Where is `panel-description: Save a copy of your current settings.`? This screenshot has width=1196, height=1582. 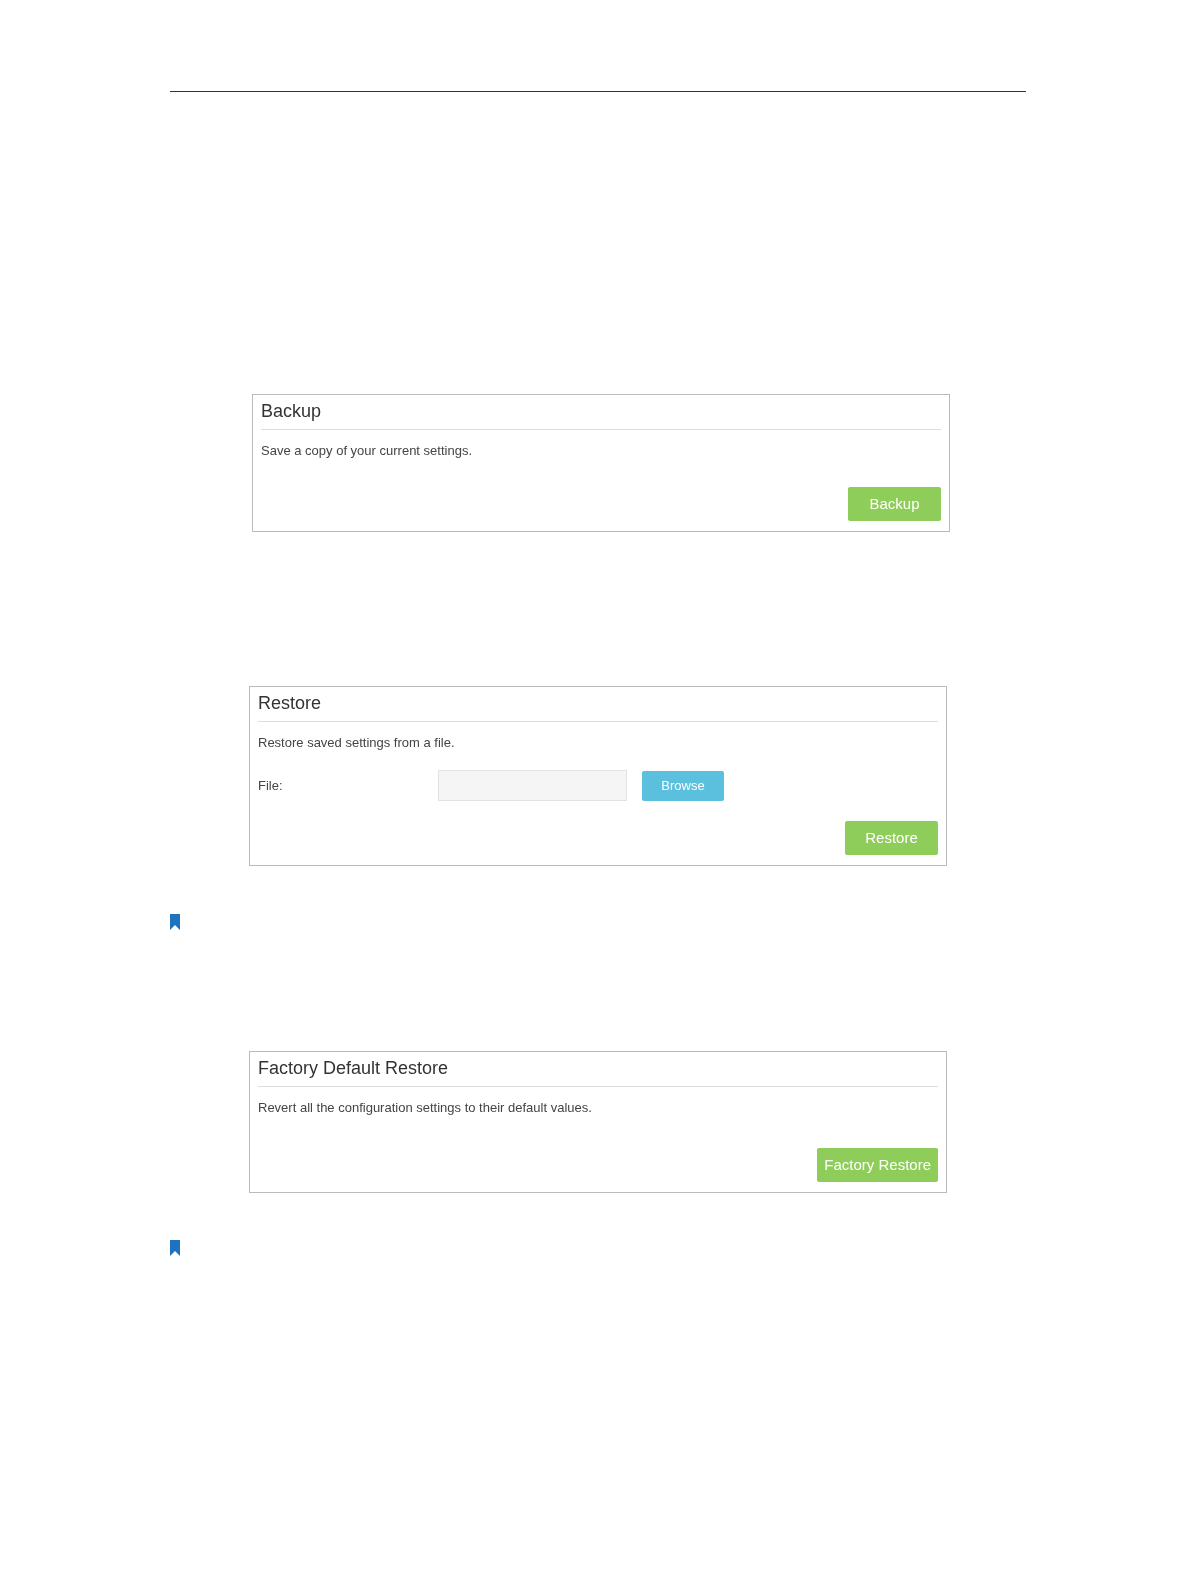 panel-description: Save a copy of your current settings. is located at coordinates (367, 451).